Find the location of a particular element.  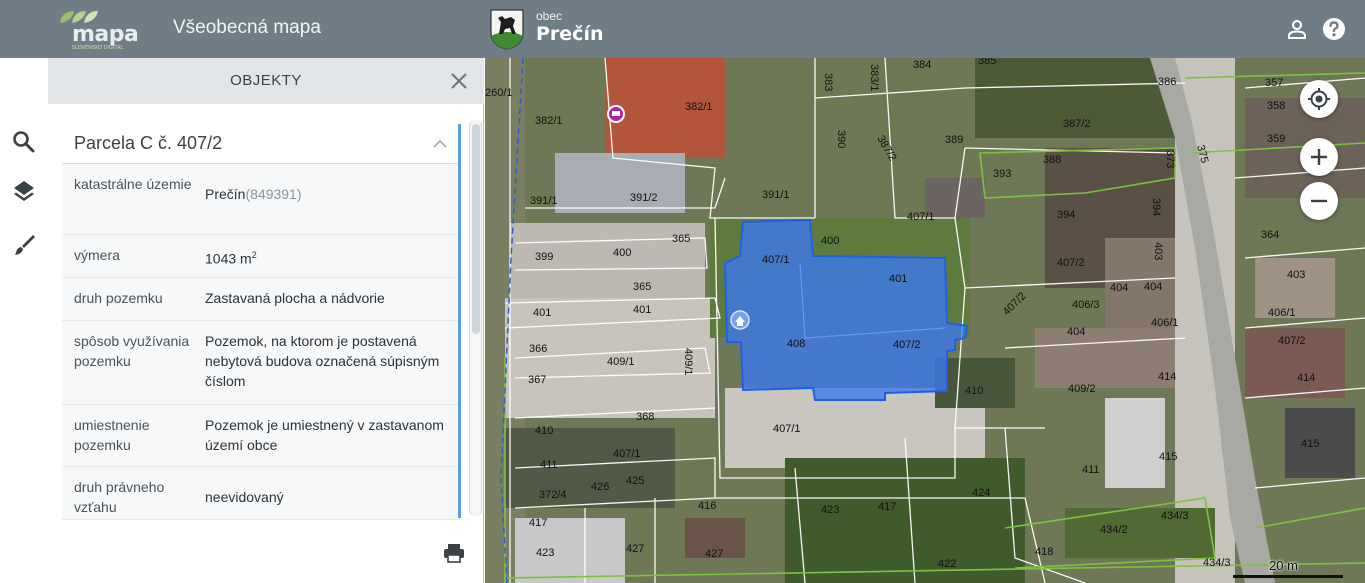

parcel-number-label: 366 is located at coordinates (538, 349).